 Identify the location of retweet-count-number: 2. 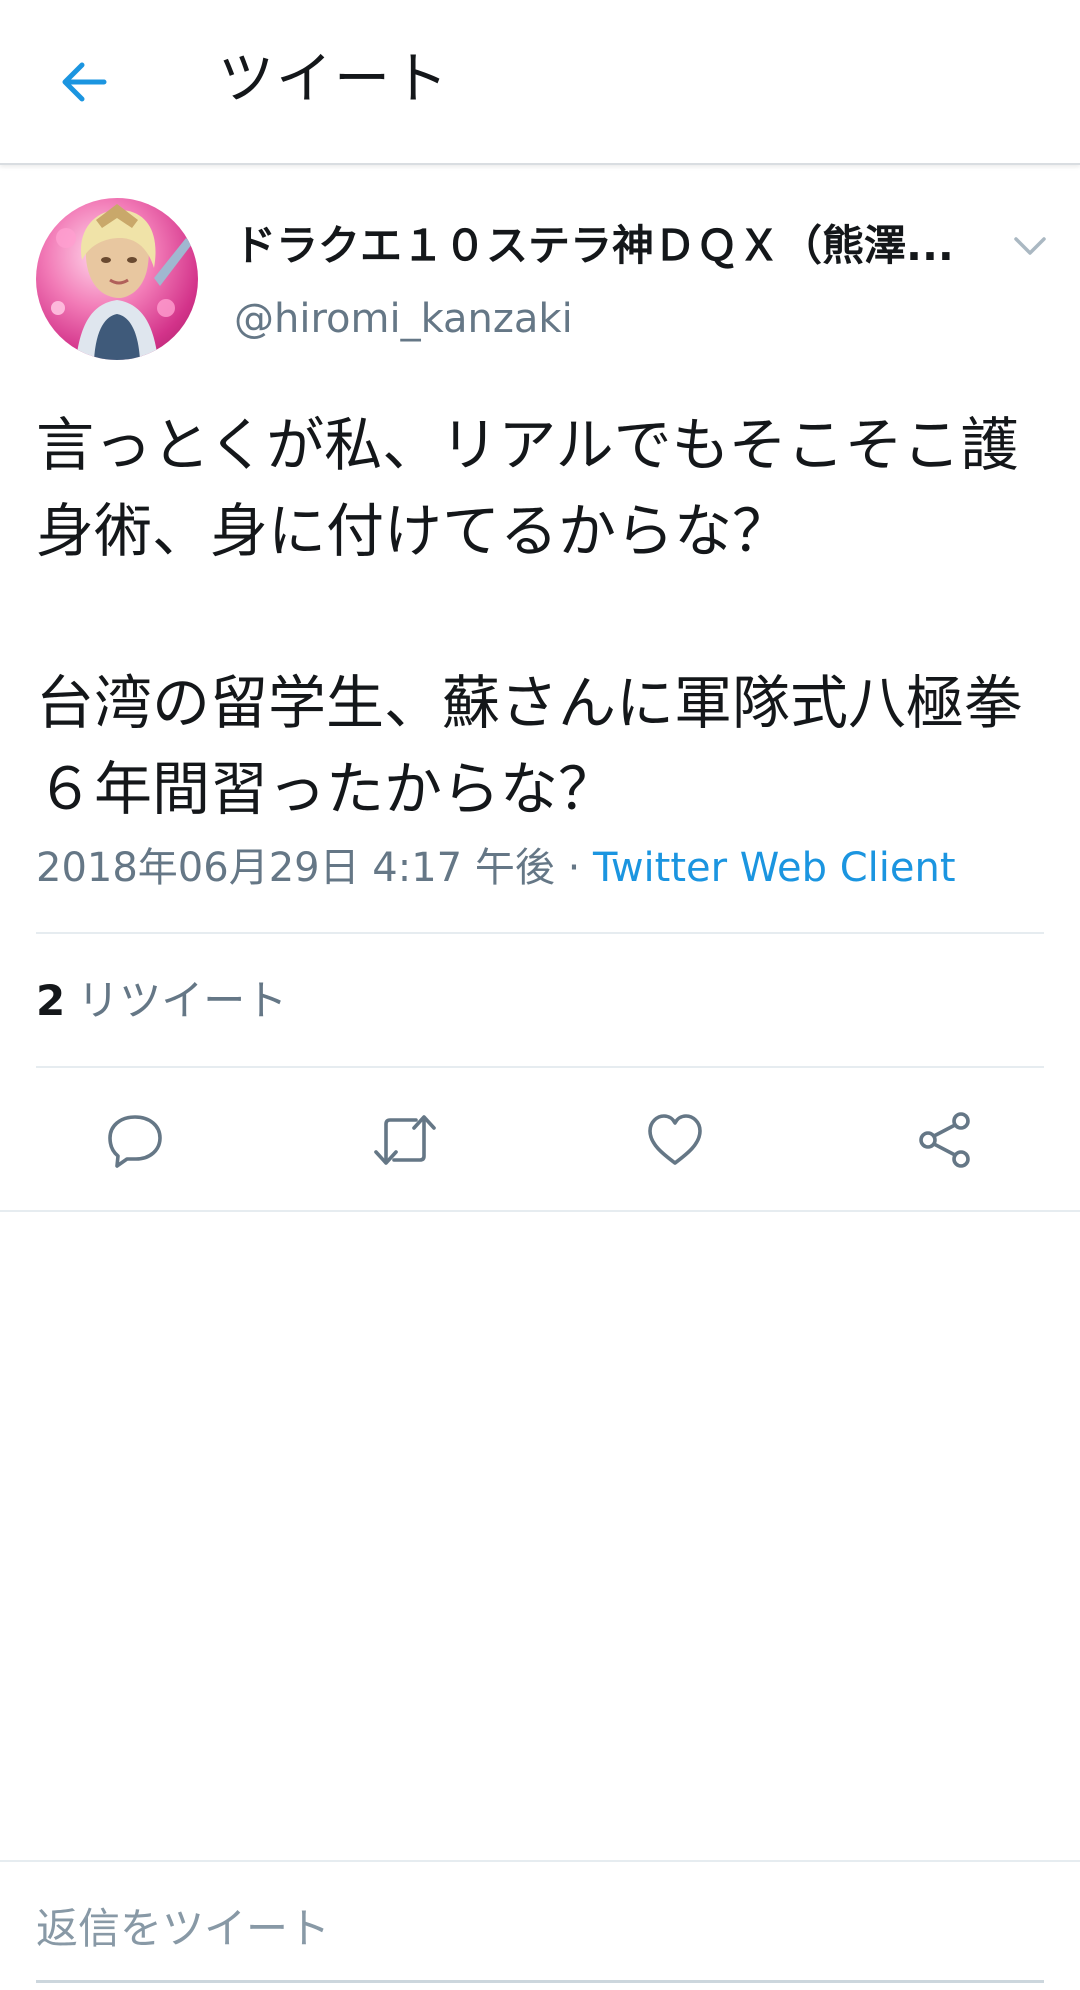
(51, 1000).